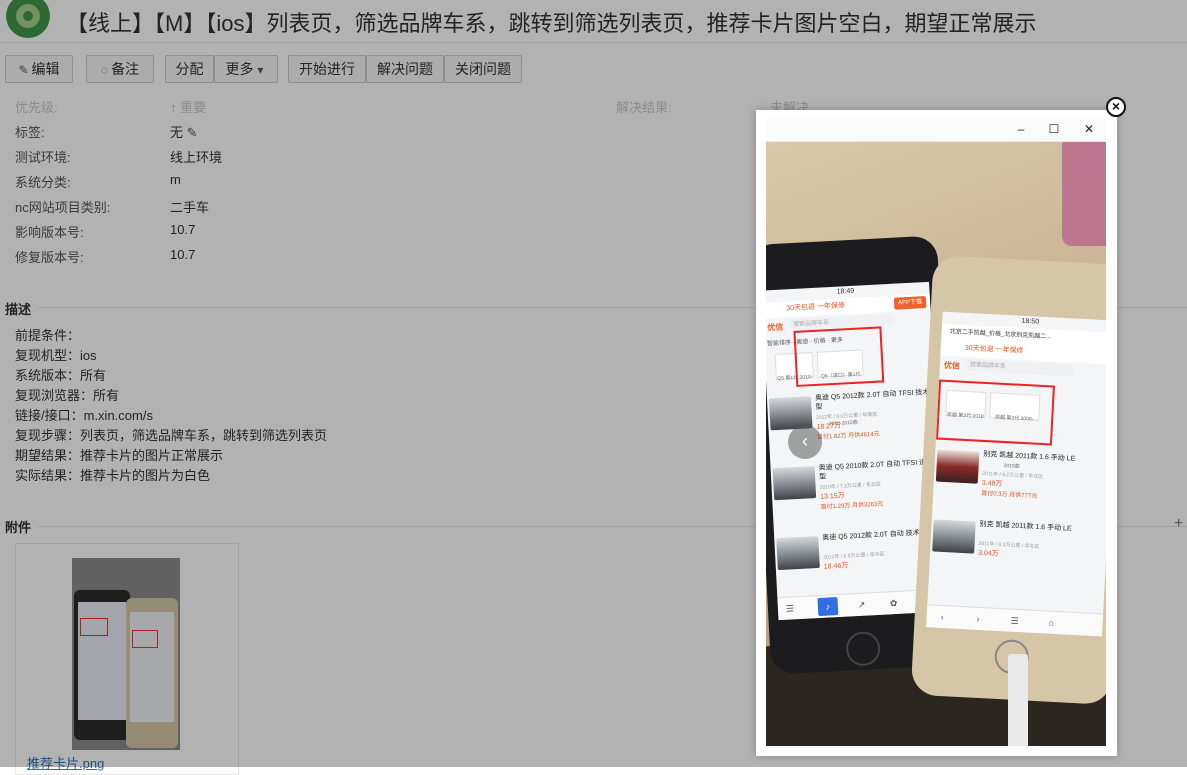  I want to click on minimize-button: –, so click(1021, 129).